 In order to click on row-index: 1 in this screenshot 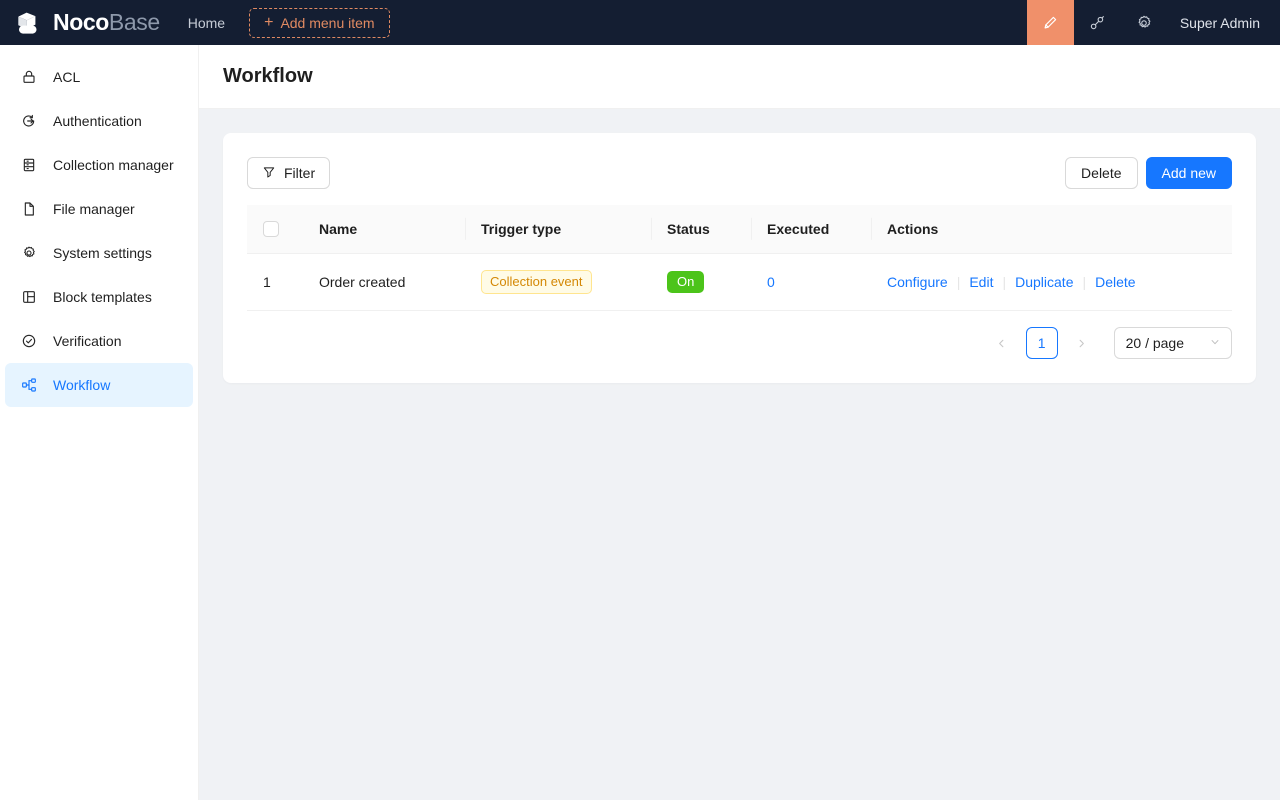, I will do `click(275, 282)`.